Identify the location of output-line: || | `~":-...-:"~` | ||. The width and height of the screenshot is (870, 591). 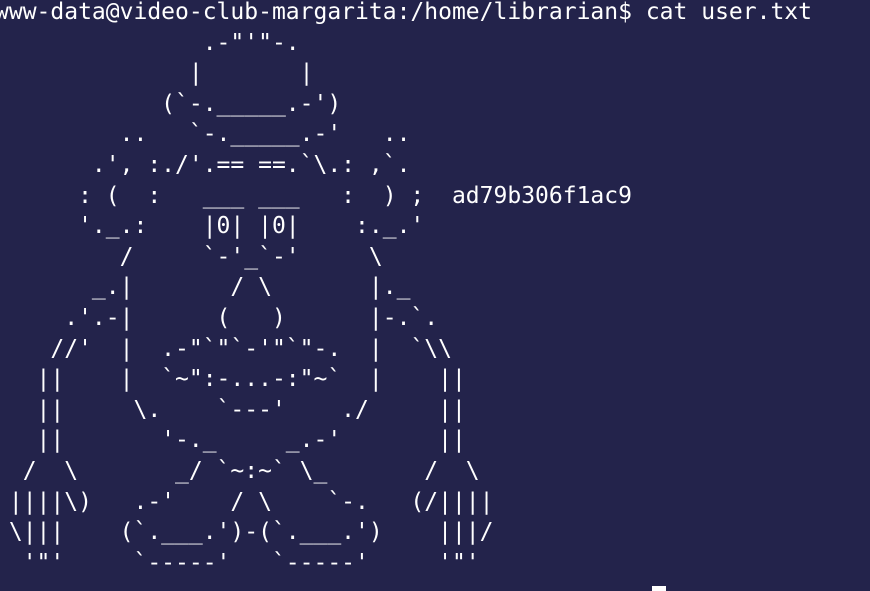
(233, 379).